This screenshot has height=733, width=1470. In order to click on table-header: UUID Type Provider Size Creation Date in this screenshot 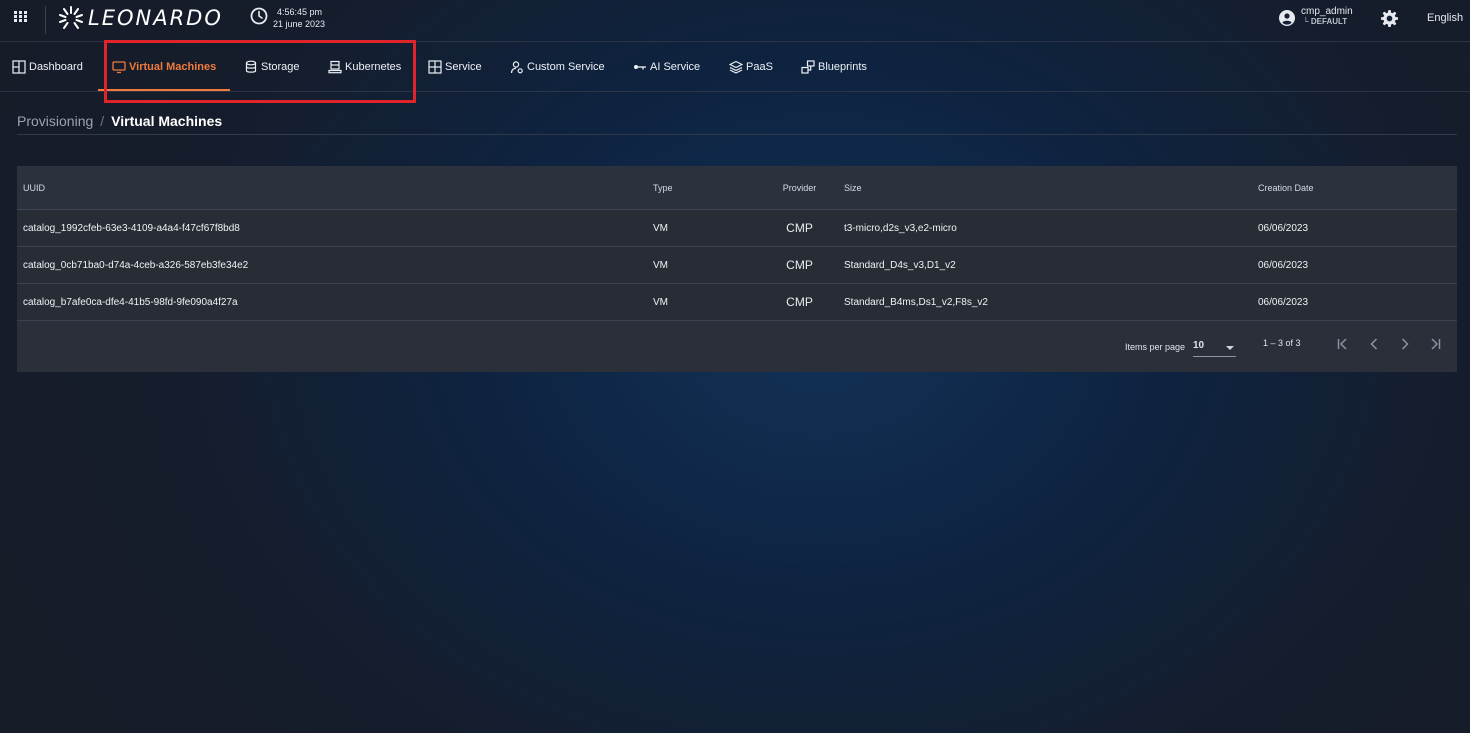, I will do `click(737, 188)`.